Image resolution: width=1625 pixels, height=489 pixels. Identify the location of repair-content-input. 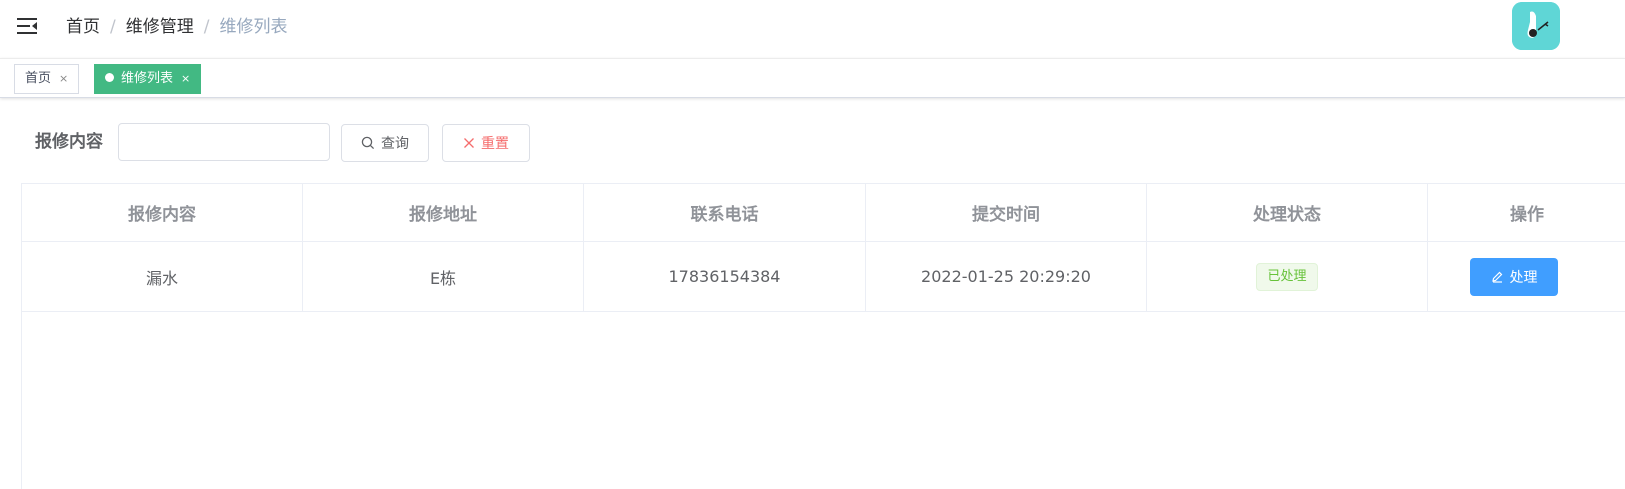
(224, 142).